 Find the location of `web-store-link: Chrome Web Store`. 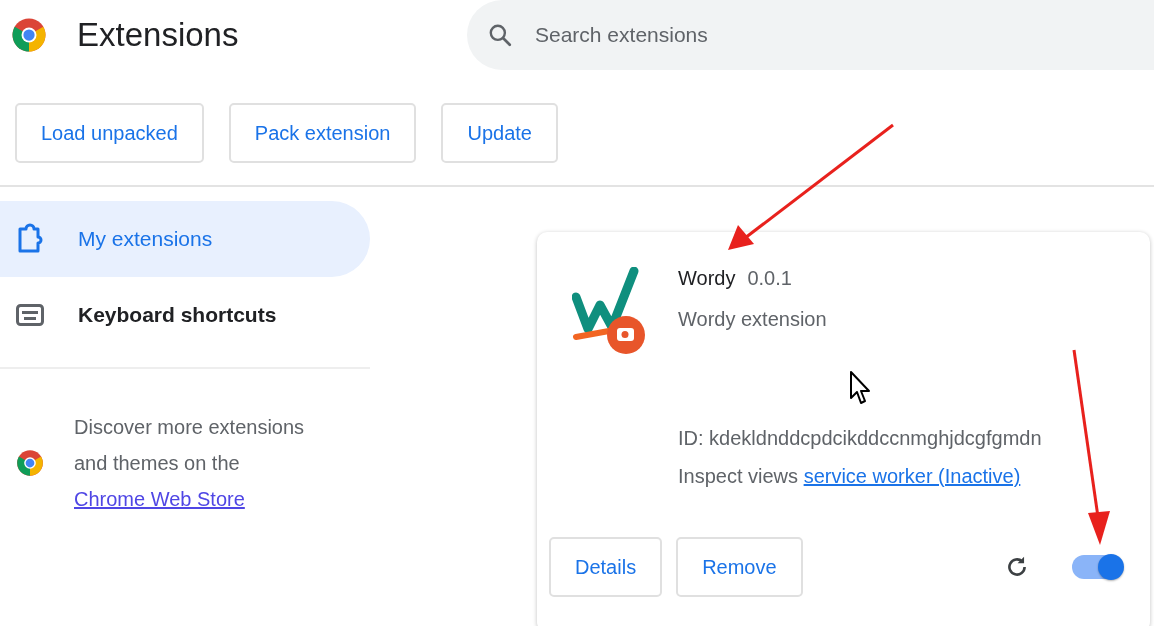

web-store-link: Chrome Web Store is located at coordinates (159, 499).